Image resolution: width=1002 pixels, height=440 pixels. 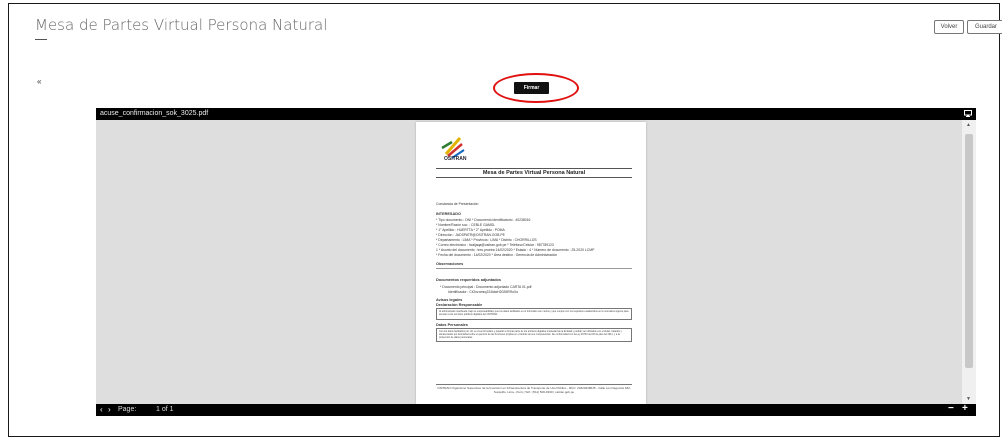 What do you see at coordinates (965, 409) in the screenshot?
I see `zoom-in-icon: +` at bounding box center [965, 409].